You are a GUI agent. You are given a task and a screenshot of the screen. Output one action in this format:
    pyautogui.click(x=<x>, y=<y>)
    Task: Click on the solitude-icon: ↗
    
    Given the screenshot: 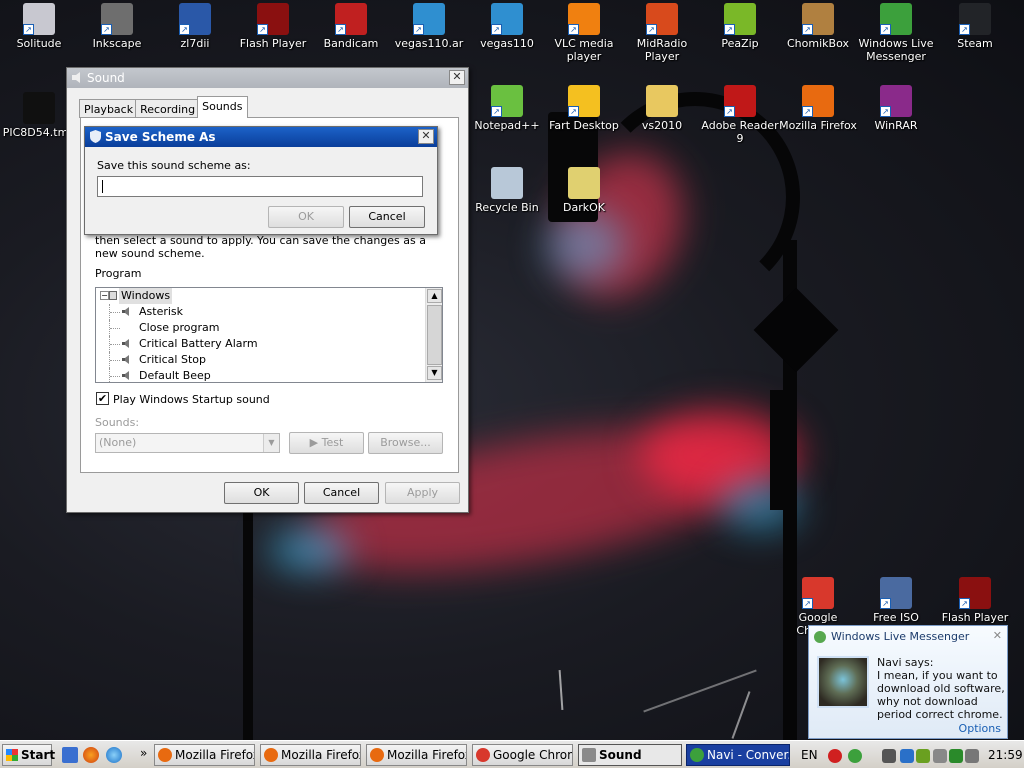 What is the action you would take?
    pyautogui.click(x=39, y=19)
    